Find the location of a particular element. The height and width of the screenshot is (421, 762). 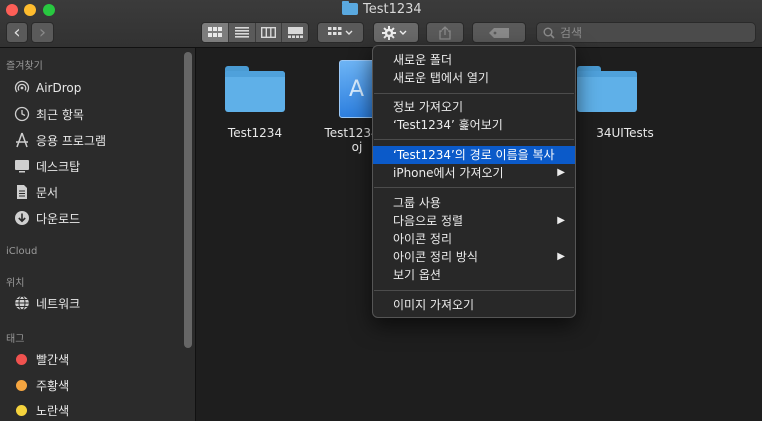

column-view-icon is located at coordinates (268, 32).